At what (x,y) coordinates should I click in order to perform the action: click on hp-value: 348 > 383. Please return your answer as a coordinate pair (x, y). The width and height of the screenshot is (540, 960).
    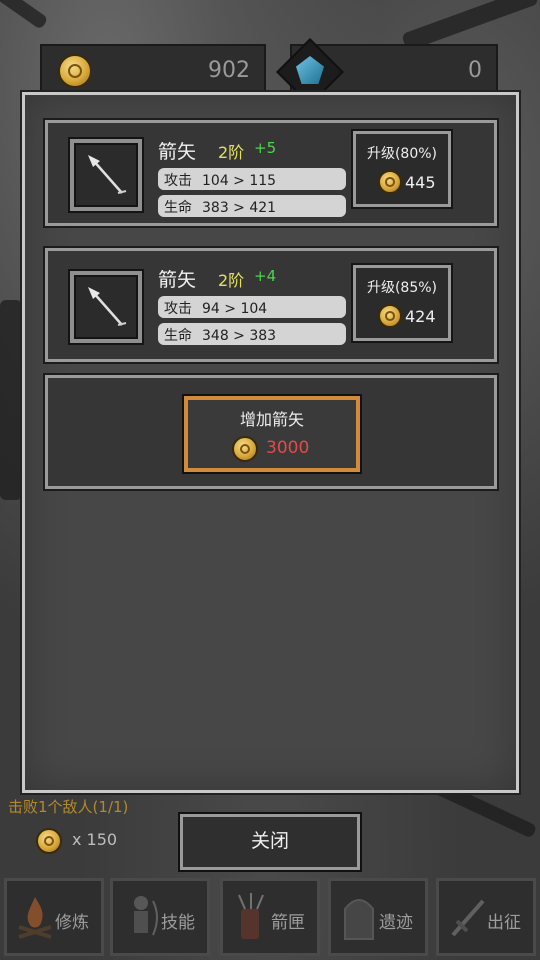
    Looking at the image, I should click on (239, 336).